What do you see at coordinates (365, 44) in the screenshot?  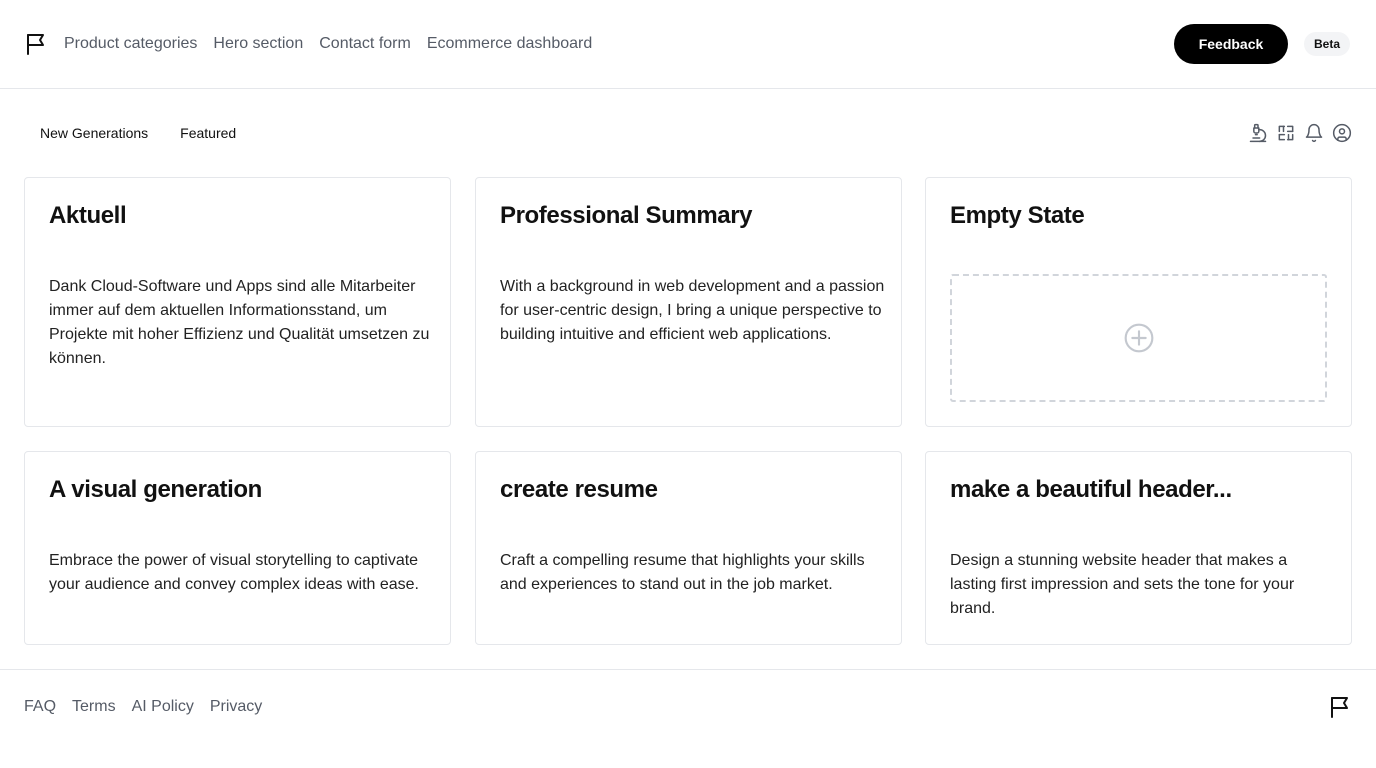 I see `nav-link-contact-form: Contact form` at bounding box center [365, 44].